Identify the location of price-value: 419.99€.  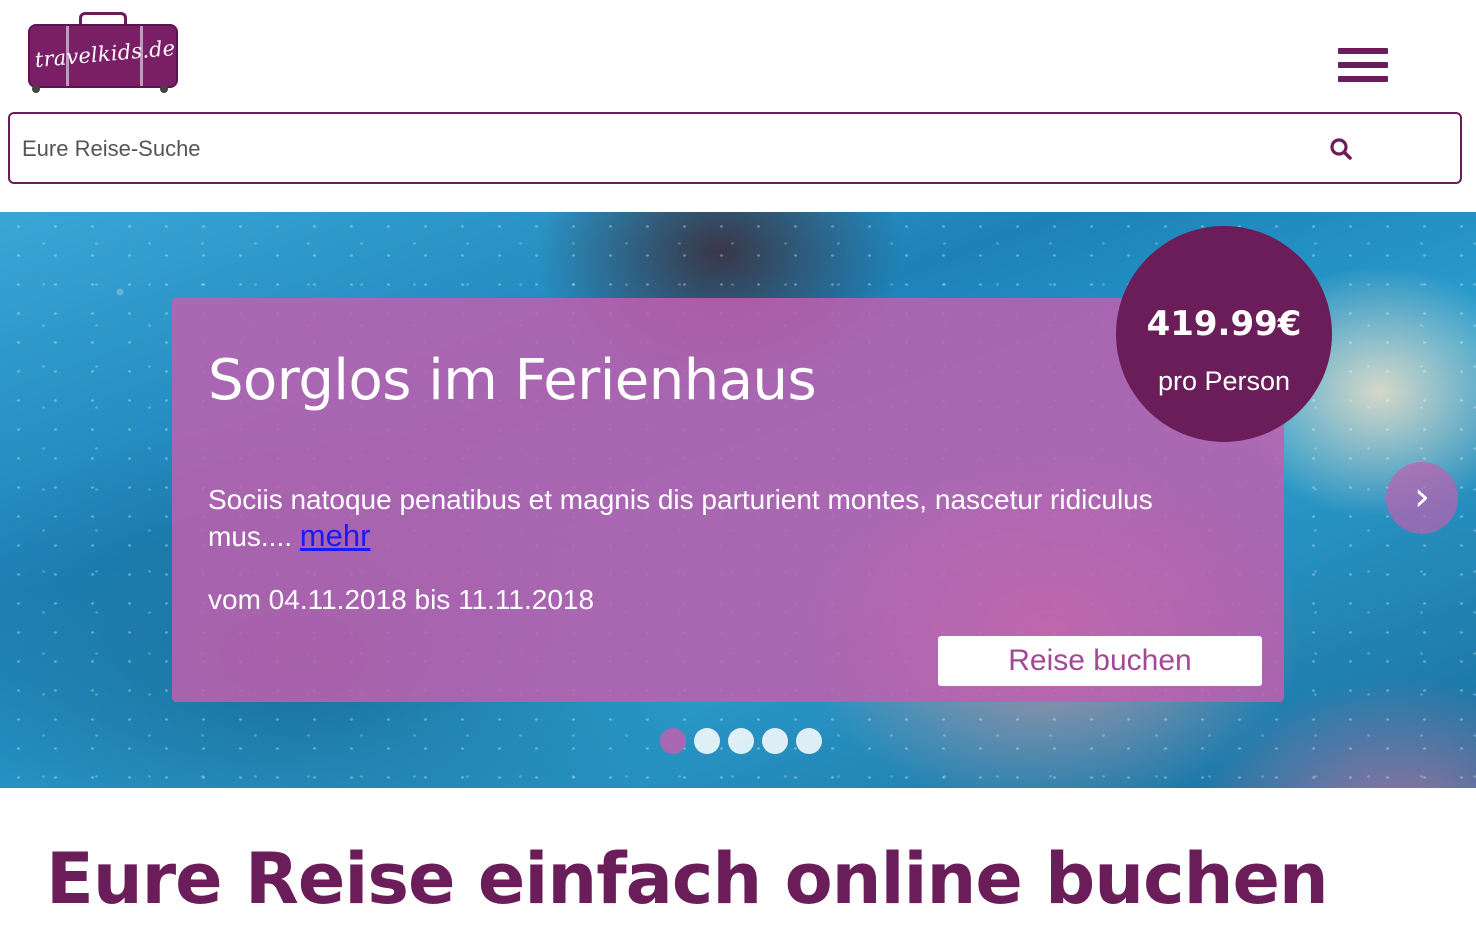
(1224, 324).